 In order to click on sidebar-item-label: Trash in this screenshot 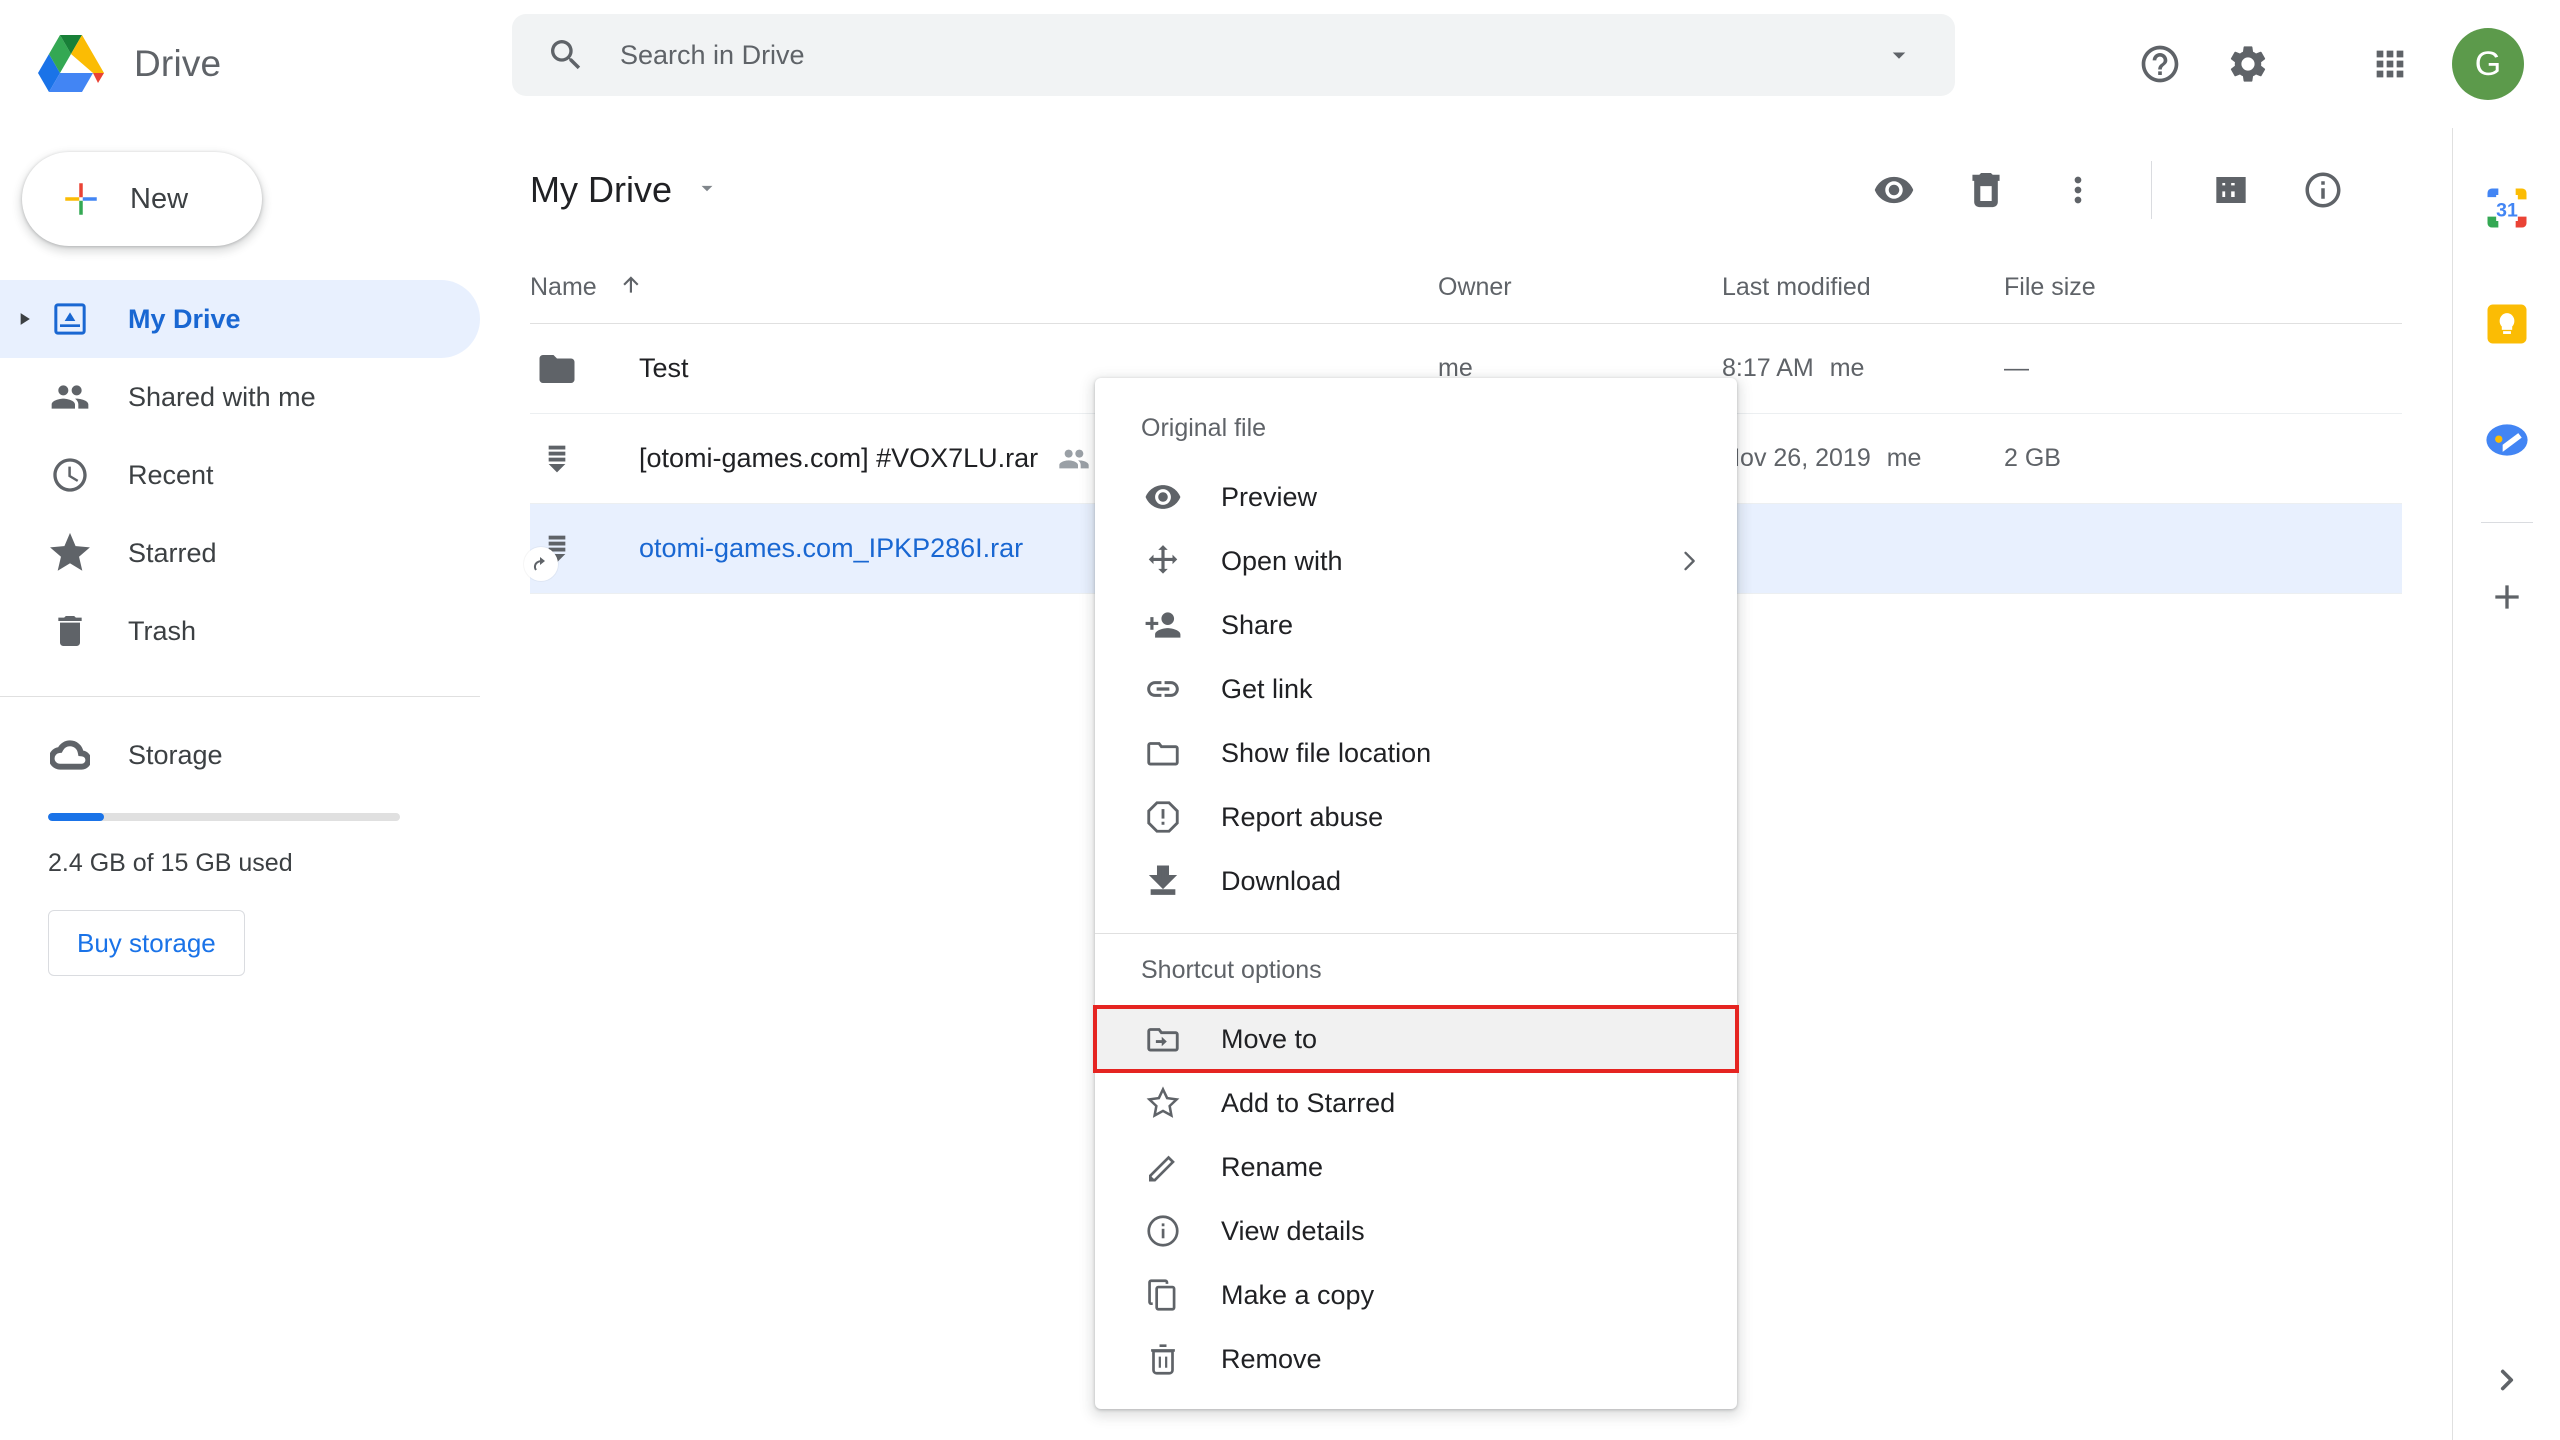, I will do `click(162, 630)`.